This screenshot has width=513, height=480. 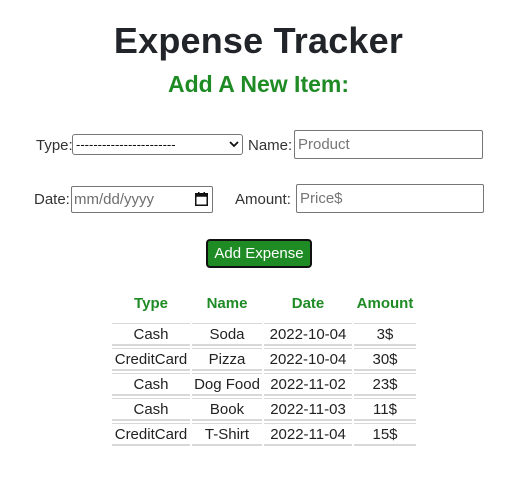 I want to click on amount-input: Price$, so click(x=390, y=198).